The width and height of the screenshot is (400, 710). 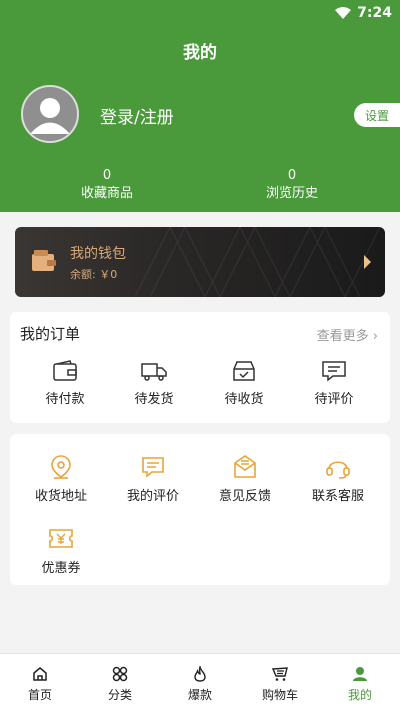 I want to click on service-customer-support: 联系客服, so click(x=338, y=479).